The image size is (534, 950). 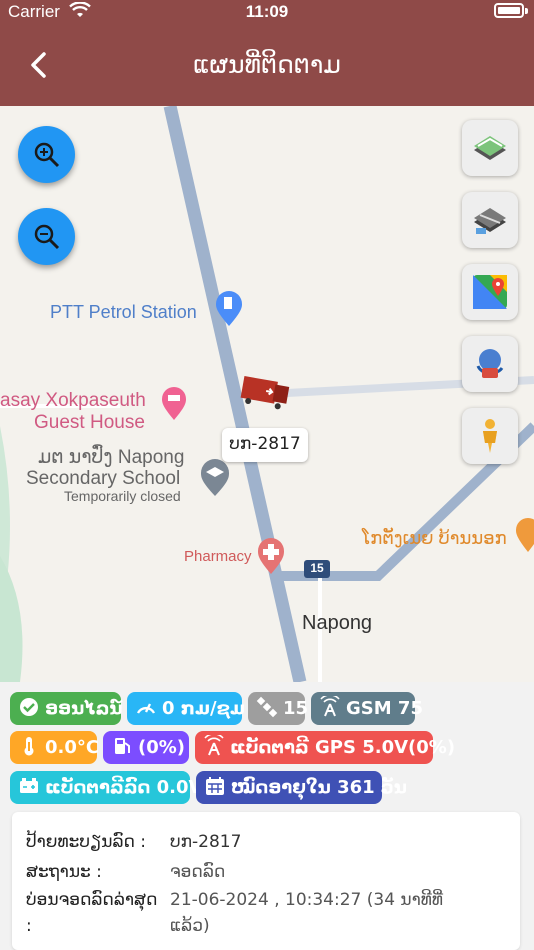 I want to click on page-title: ແຜນທີ່ຕິດຕາມ, so click(x=267, y=64).